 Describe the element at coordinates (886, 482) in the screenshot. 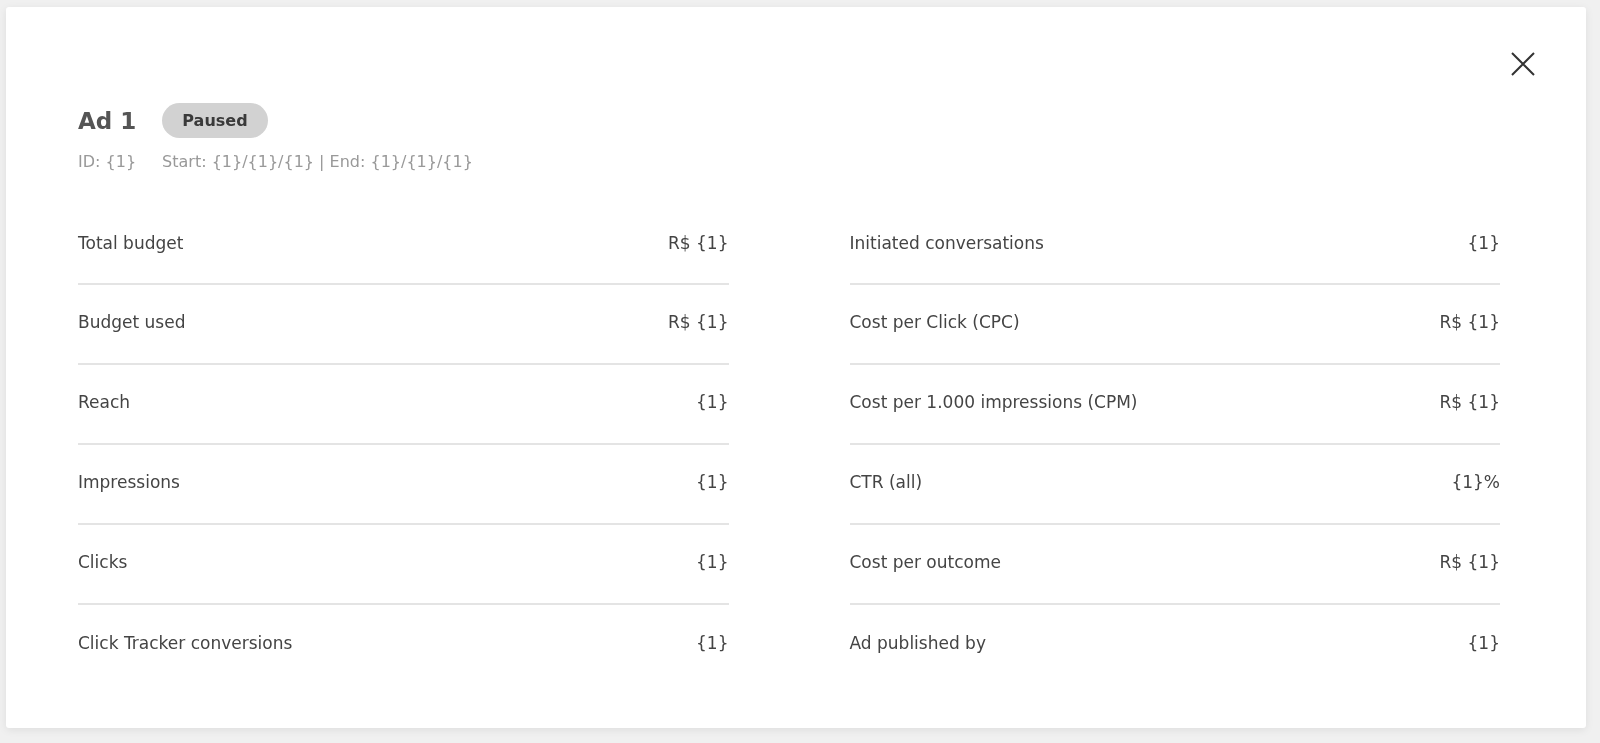

I see `metric-label: CTR (all)` at that location.